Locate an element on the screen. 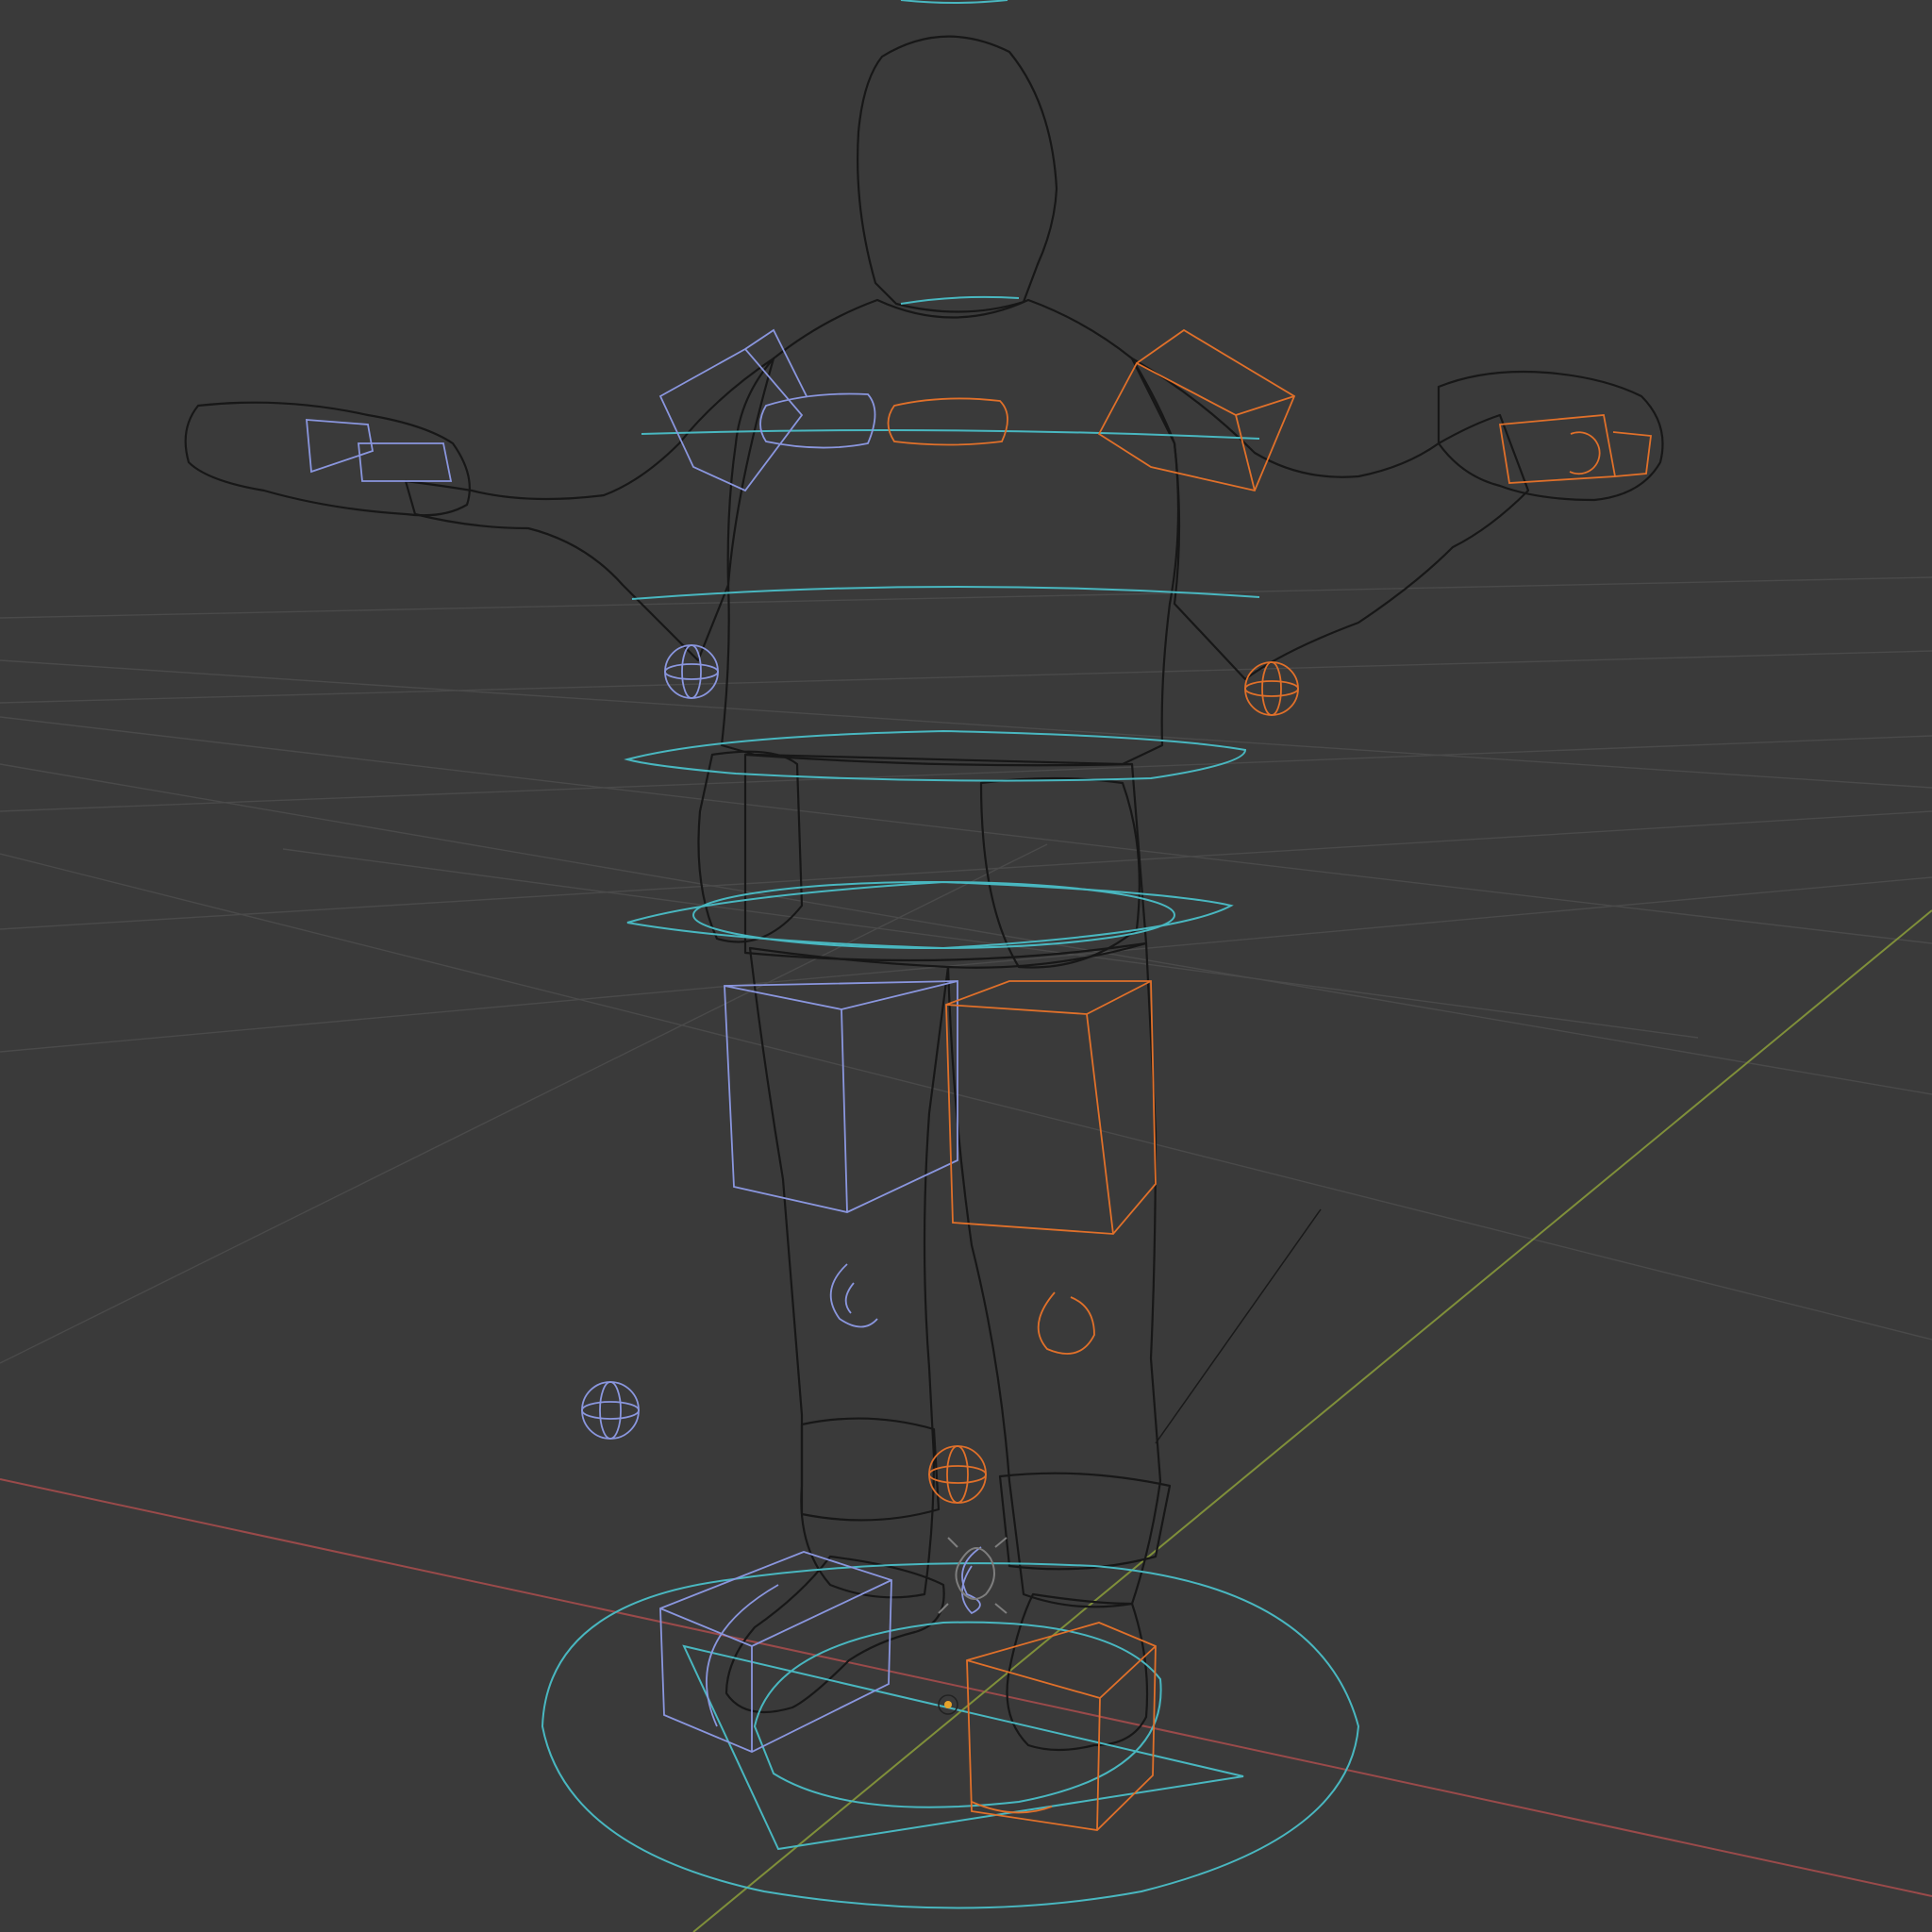 This screenshot has width=1932, height=1932. left-knee-pole-icon is located at coordinates (610, 1410).